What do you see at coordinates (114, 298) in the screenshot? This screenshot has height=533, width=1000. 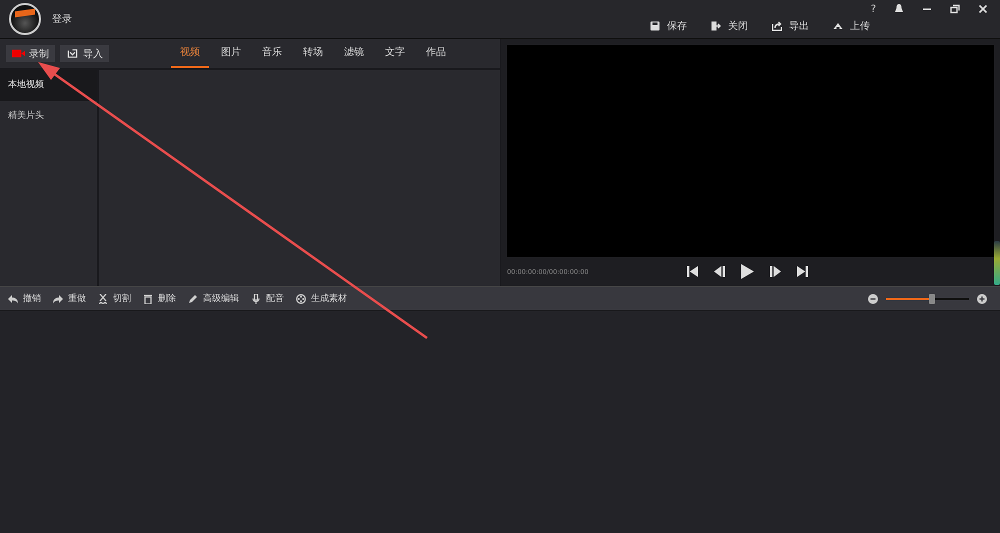 I see `timeline-tool-button: 切割` at bounding box center [114, 298].